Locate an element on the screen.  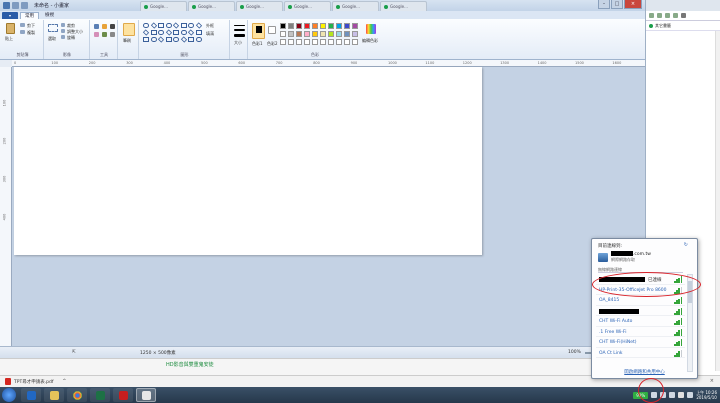
clock: 上午 10:26 2019/5/10 is located at coordinates (706, 395).